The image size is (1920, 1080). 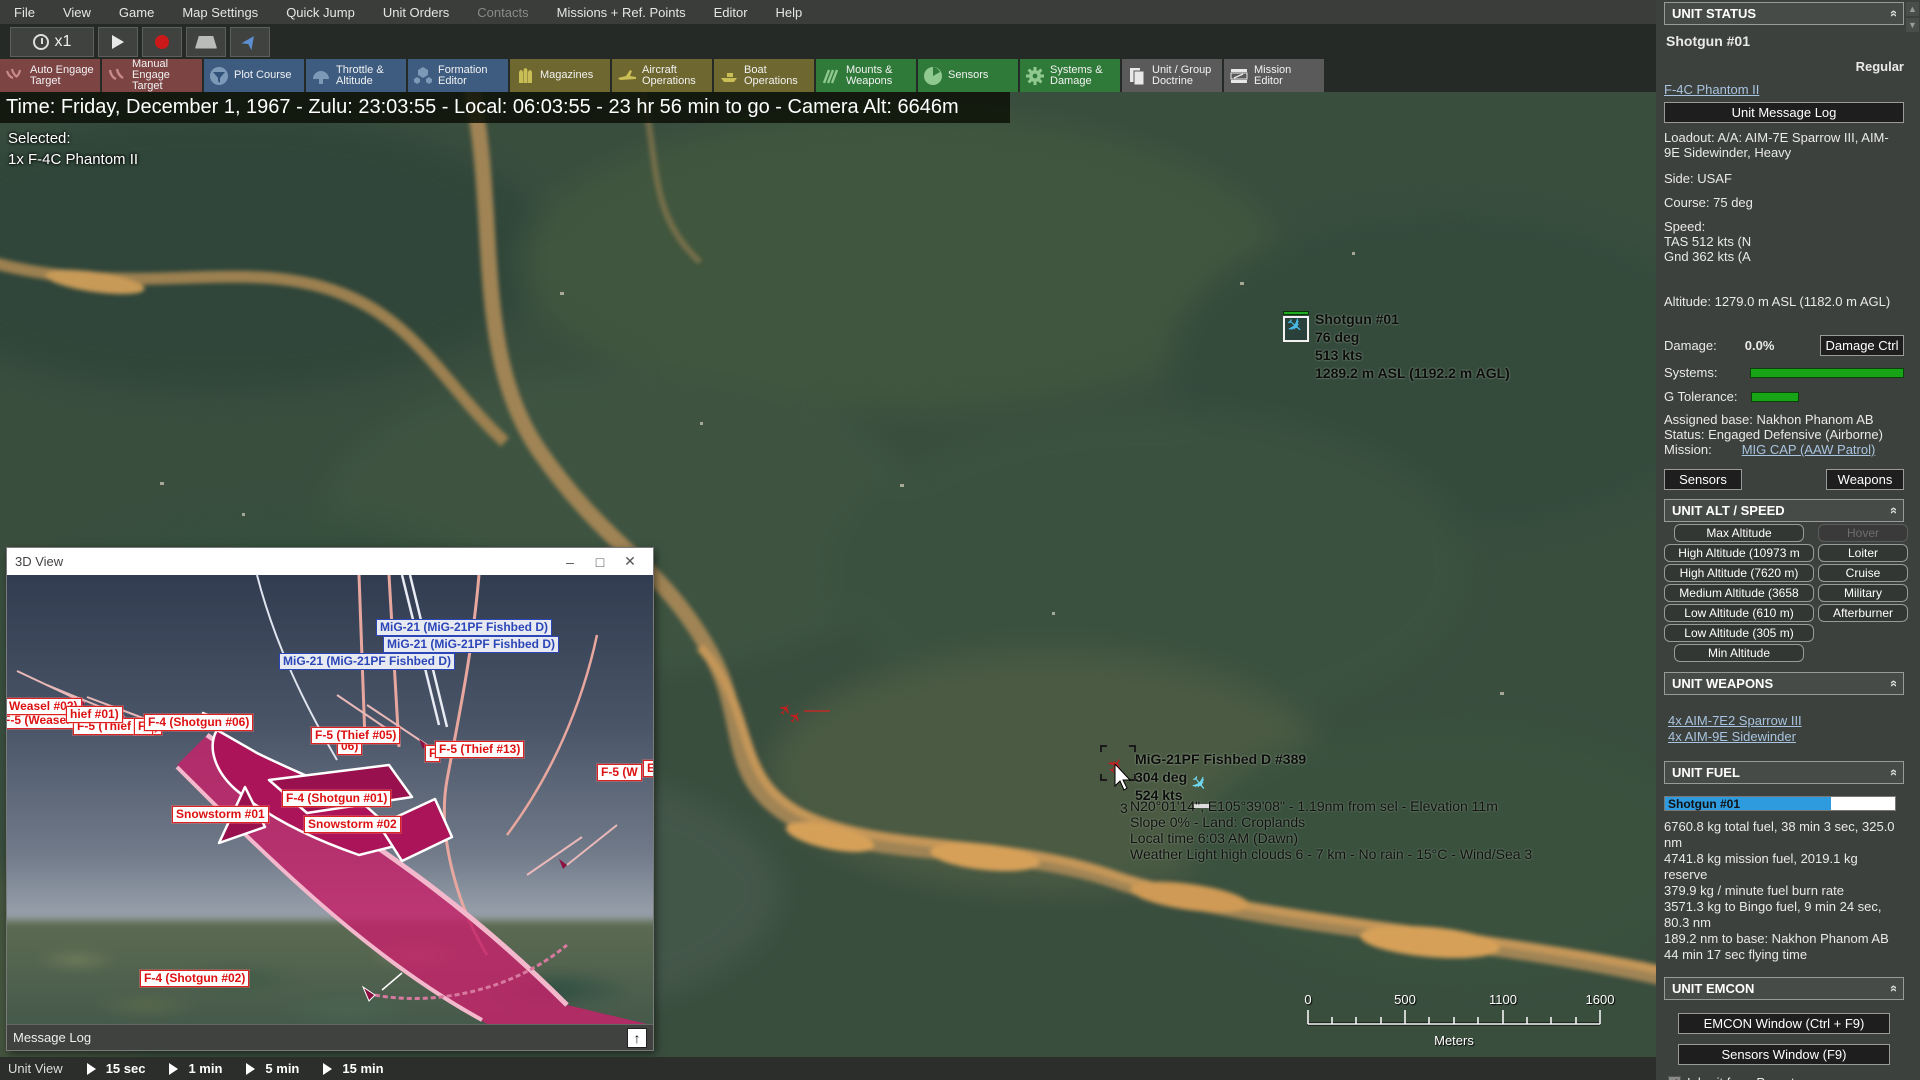 I want to click on recorder-button, so click(x=206, y=42).